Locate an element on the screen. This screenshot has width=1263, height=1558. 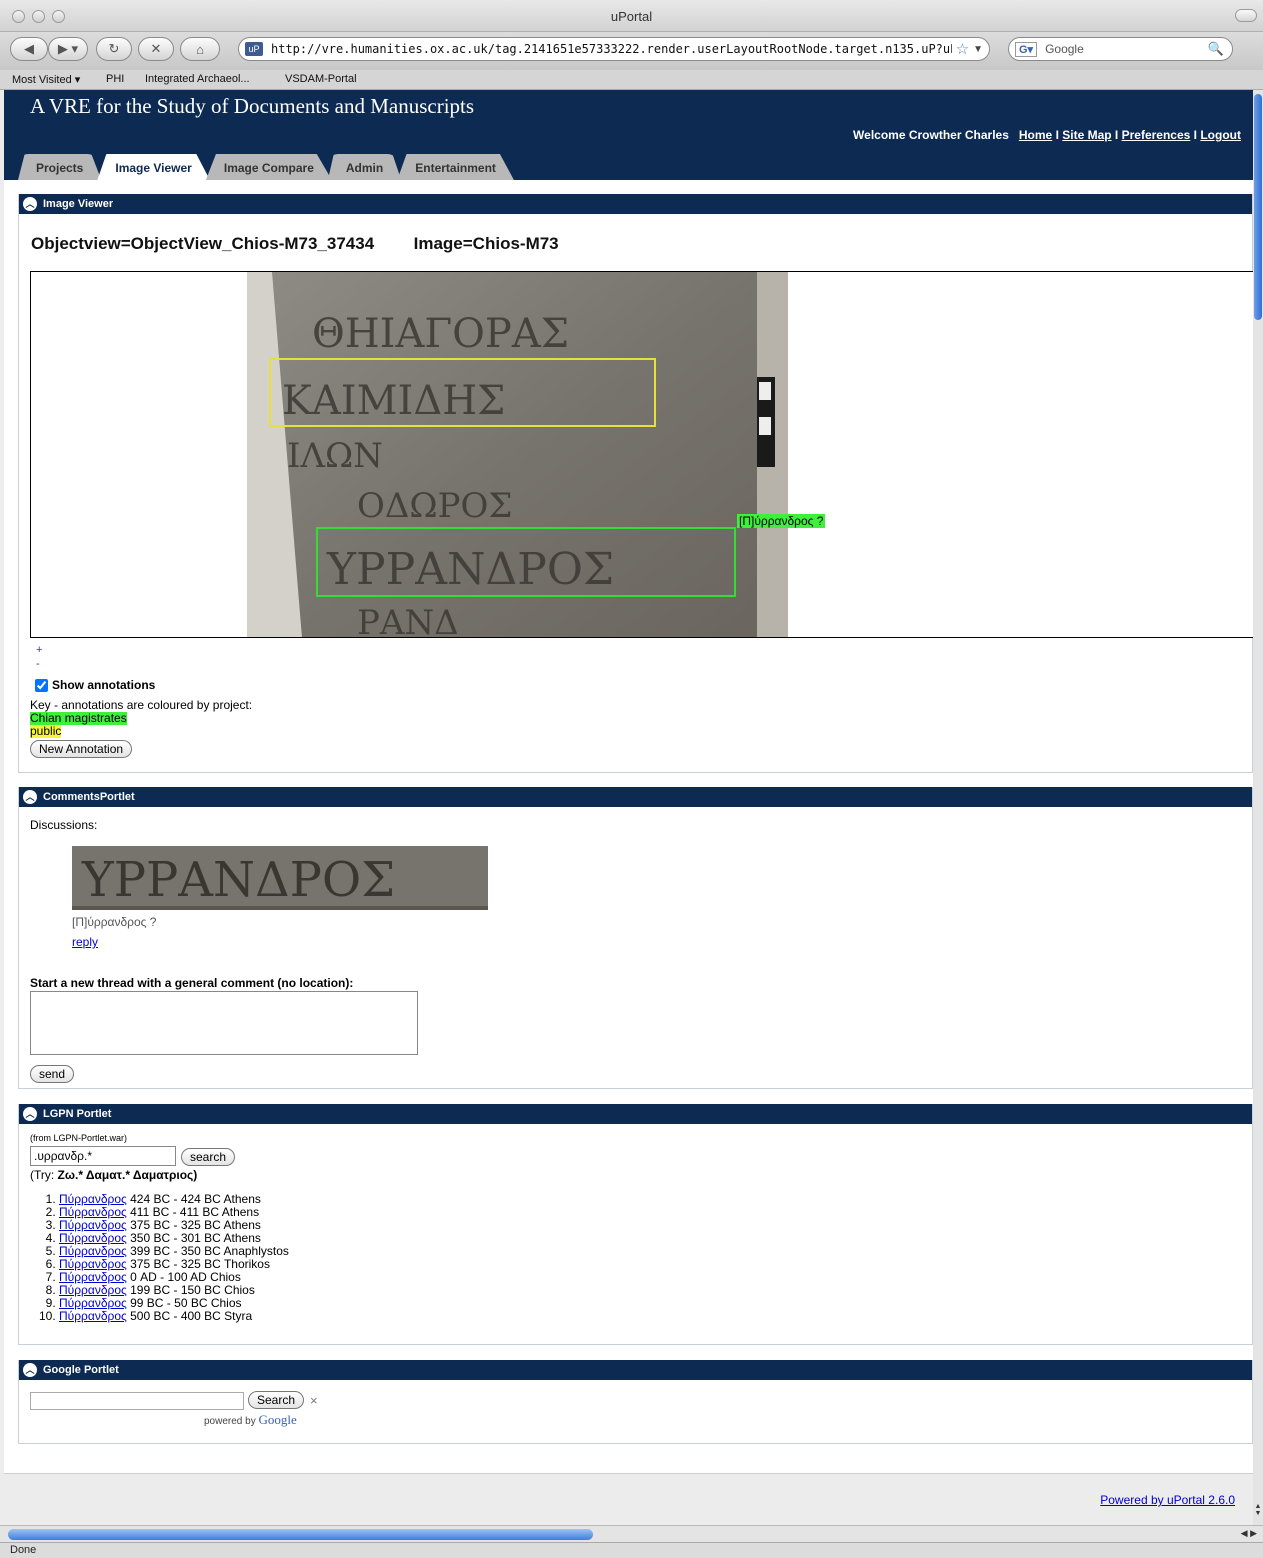
send-button: send is located at coordinates (52, 1074).